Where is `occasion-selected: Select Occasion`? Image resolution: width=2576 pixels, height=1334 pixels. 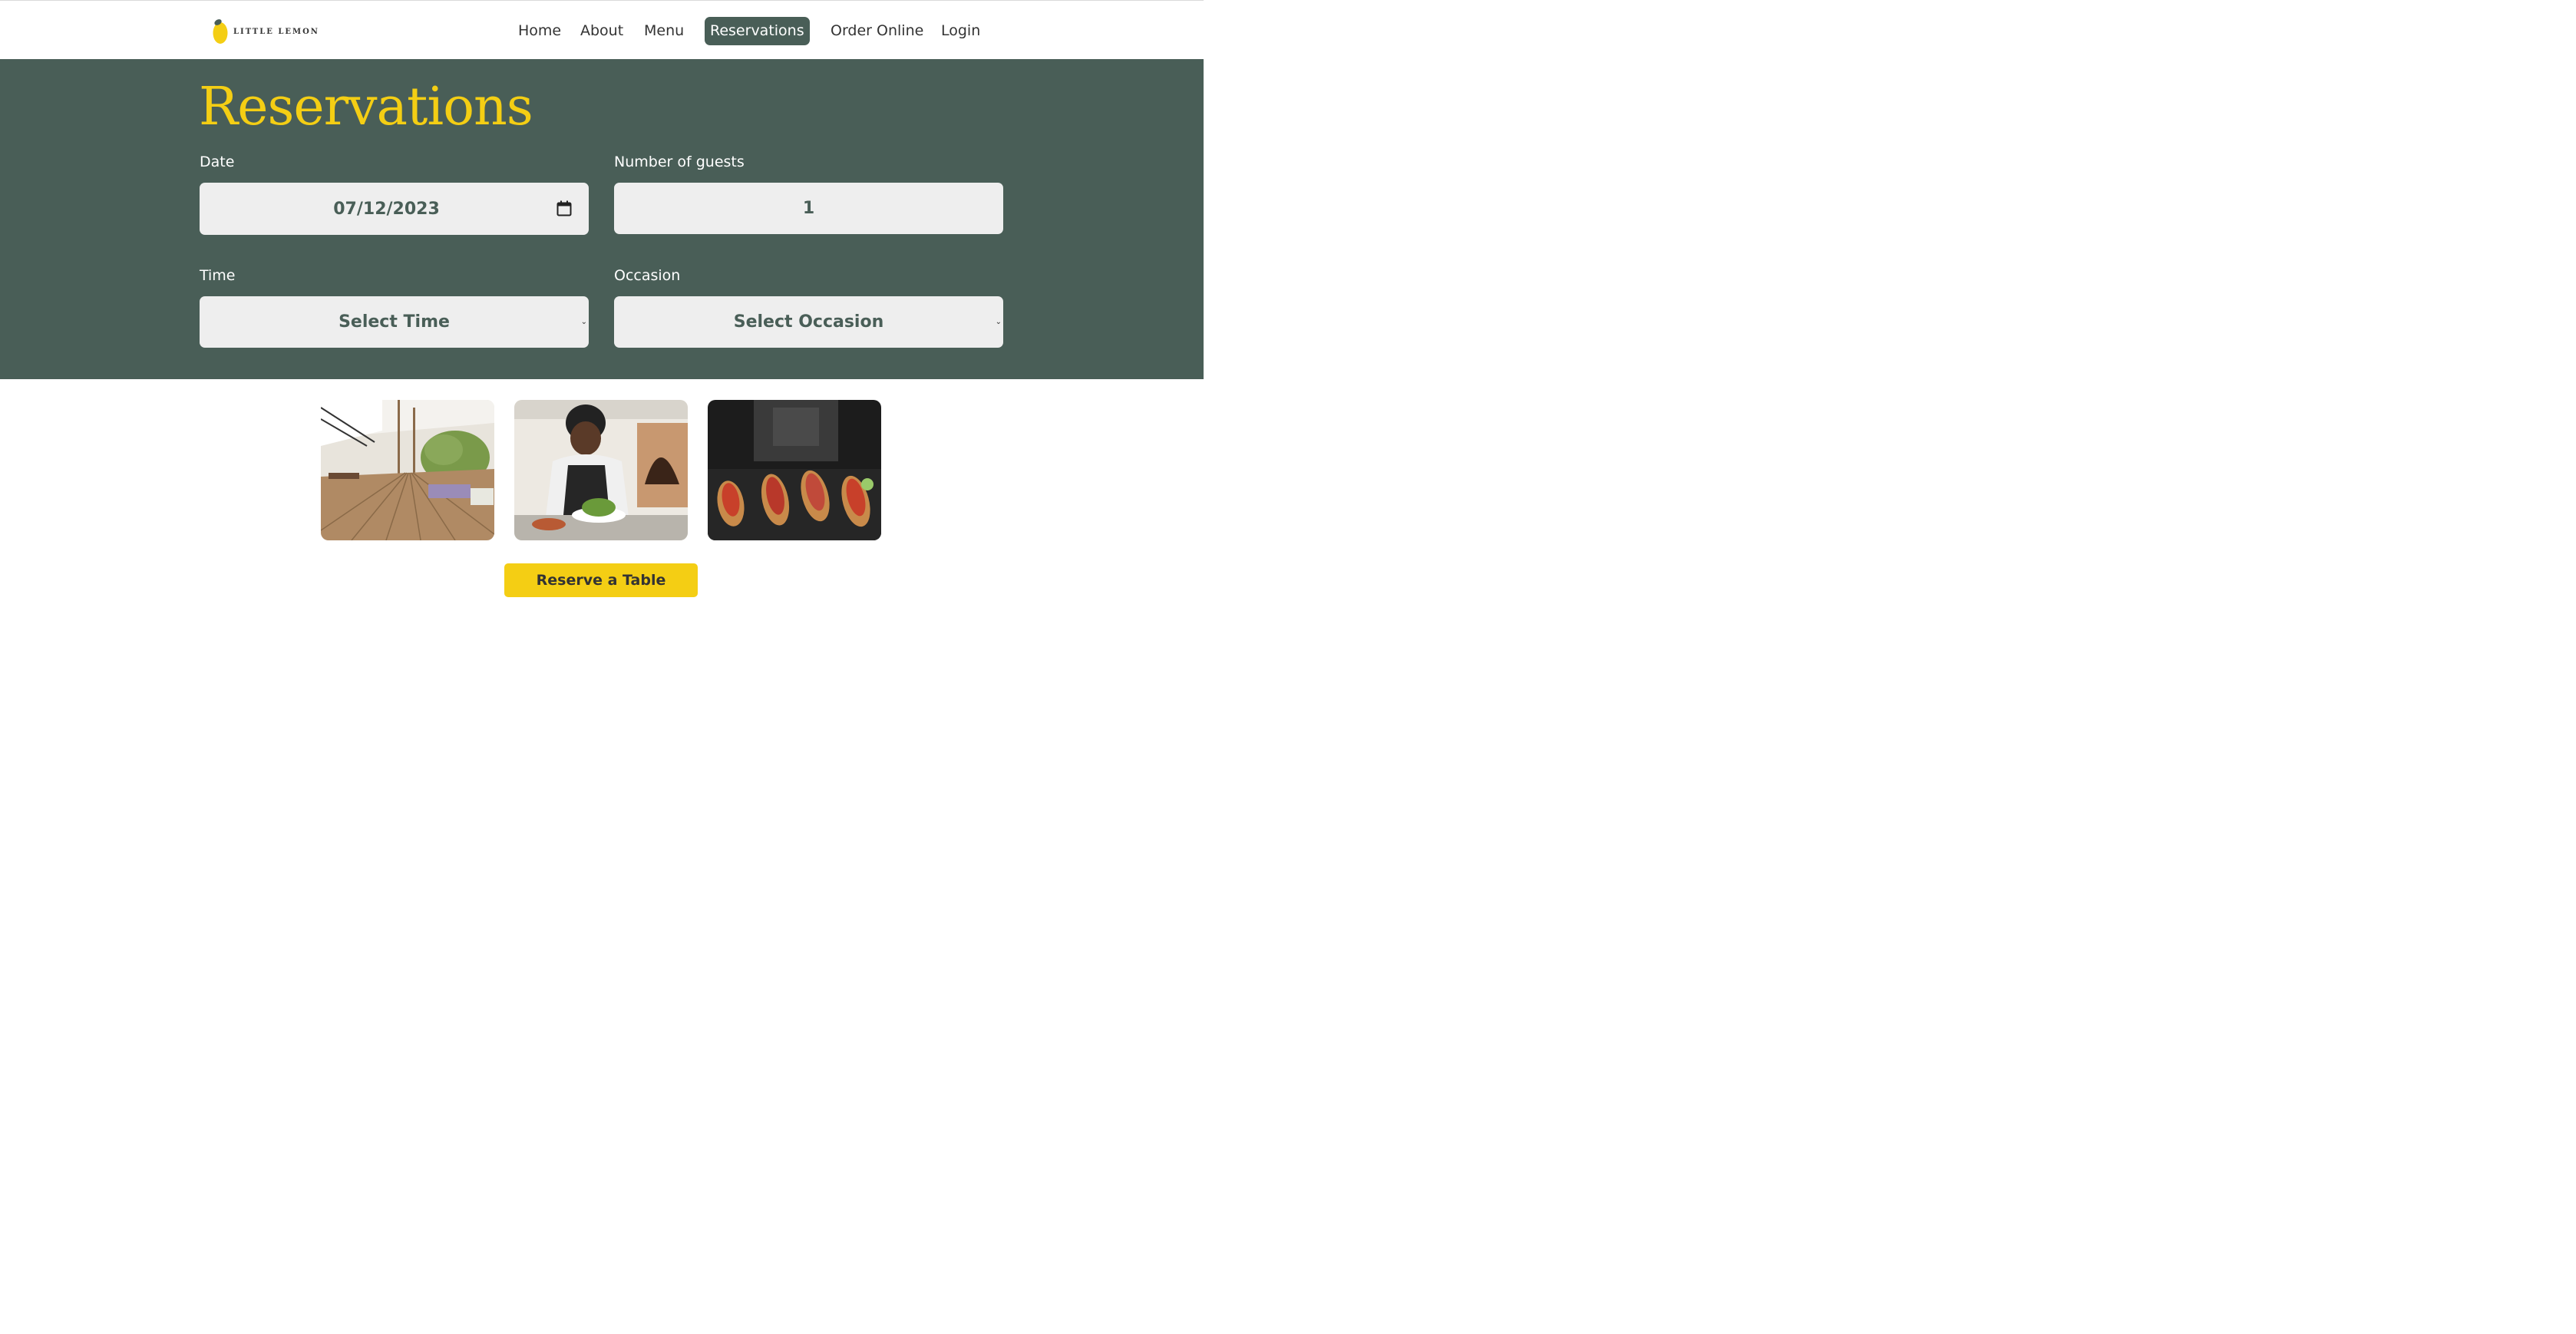
occasion-selected: Select Occasion is located at coordinates (808, 322).